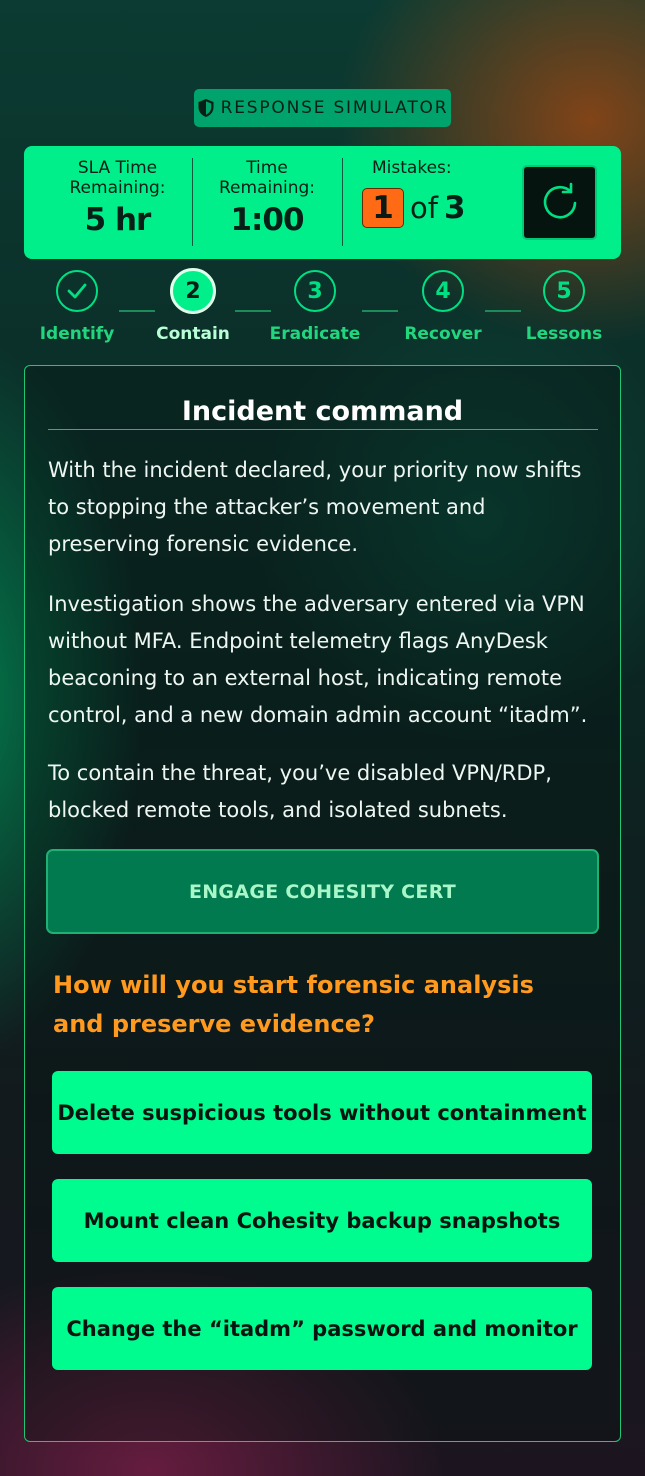  What do you see at coordinates (564, 291) in the screenshot?
I see `step-circle-lessons: 5` at bounding box center [564, 291].